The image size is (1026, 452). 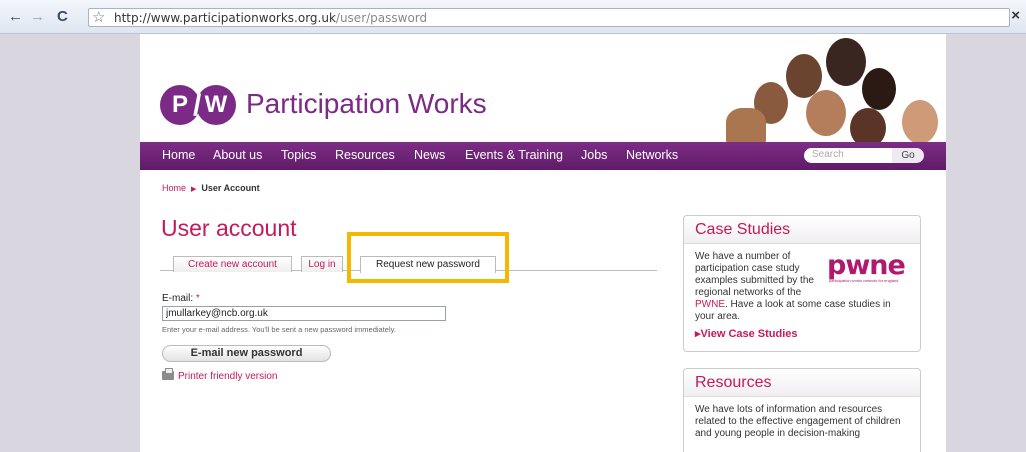 I want to click on site-logo-icon: P W /, so click(x=198, y=105).